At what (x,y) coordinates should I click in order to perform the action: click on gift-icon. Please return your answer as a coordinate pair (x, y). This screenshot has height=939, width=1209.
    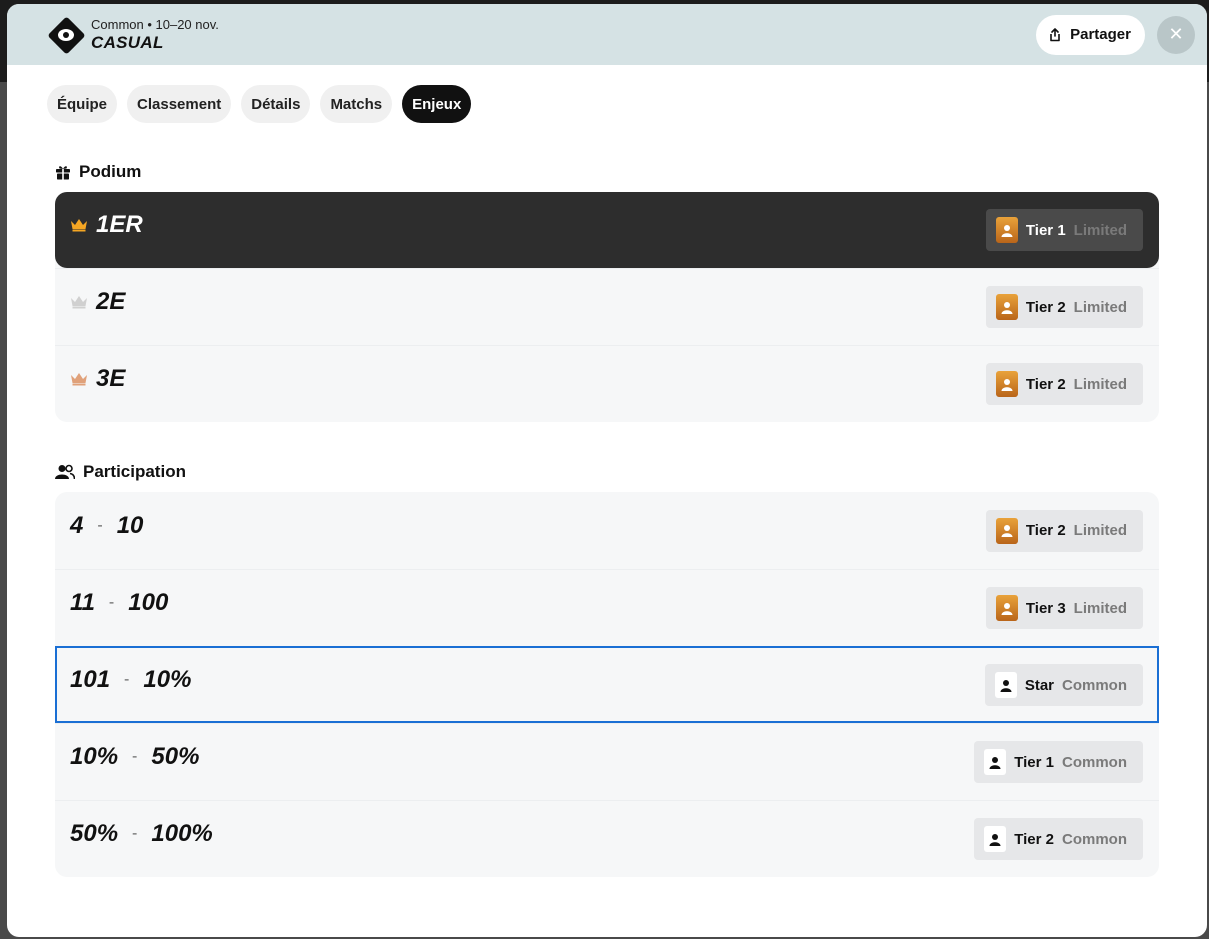
    Looking at the image, I should click on (63, 173).